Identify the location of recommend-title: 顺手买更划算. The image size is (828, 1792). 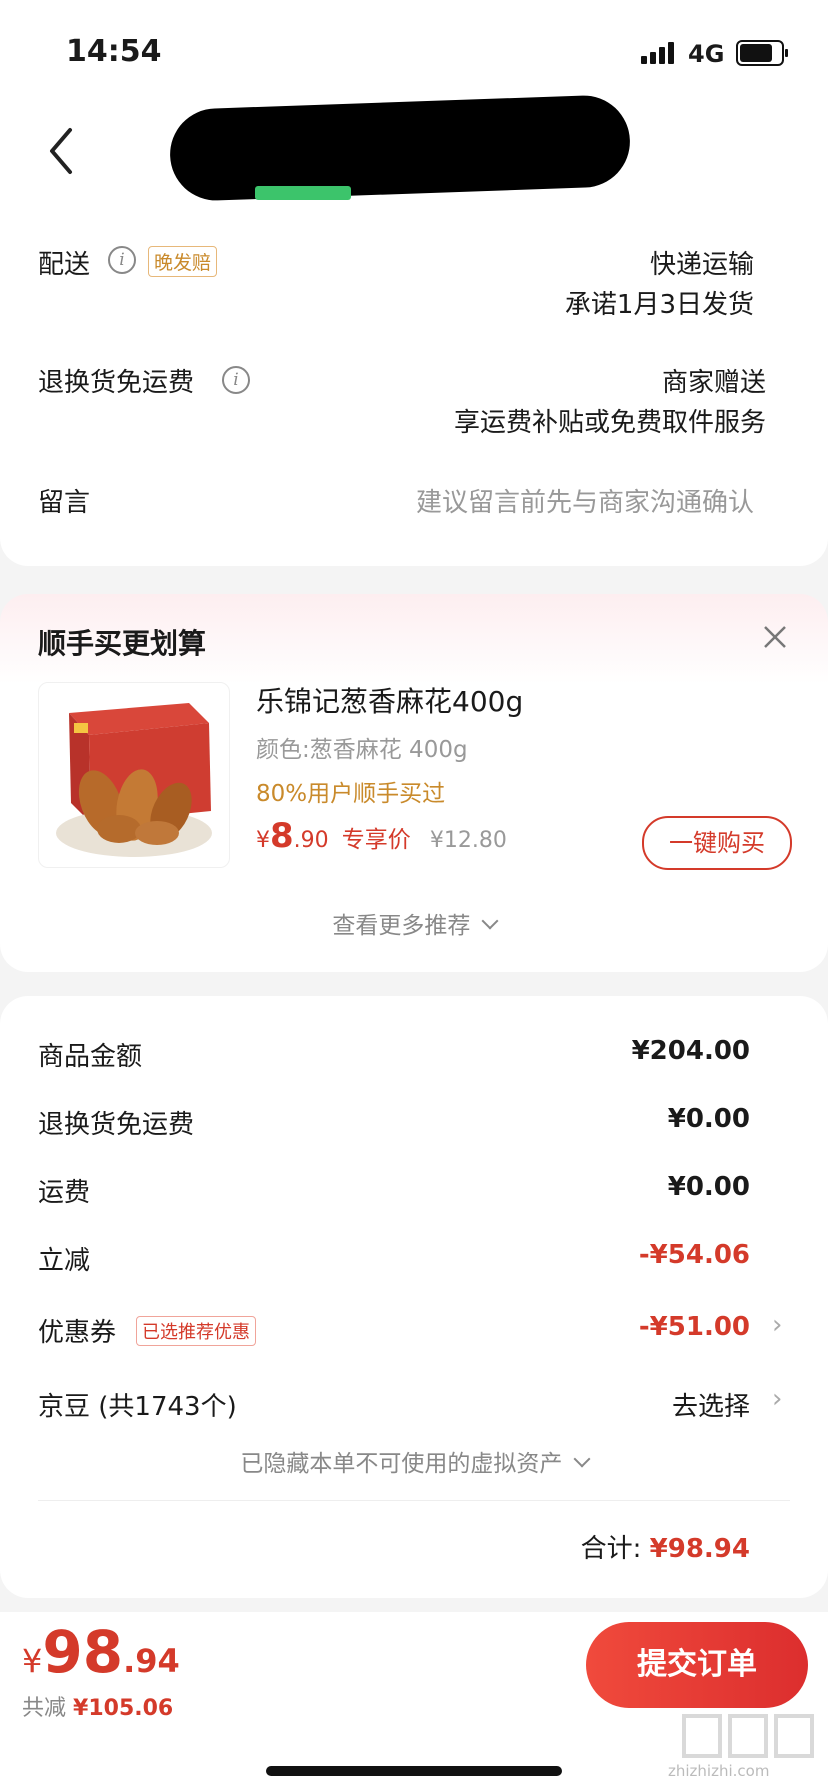
(122, 643).